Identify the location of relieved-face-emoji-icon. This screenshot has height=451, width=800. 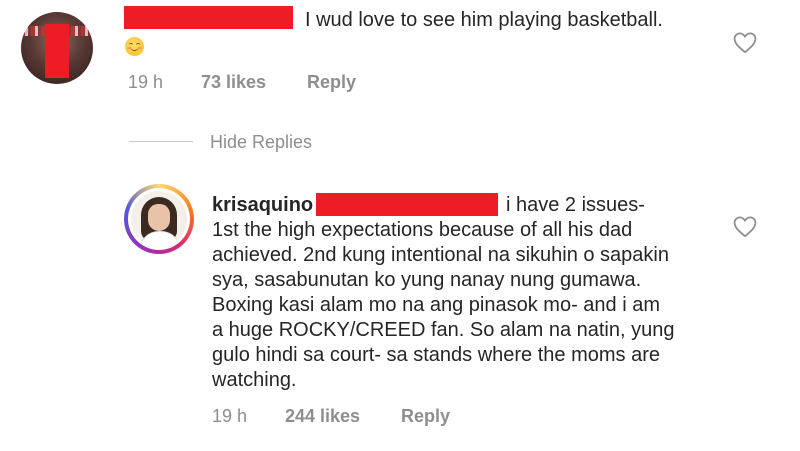
(134, 46).